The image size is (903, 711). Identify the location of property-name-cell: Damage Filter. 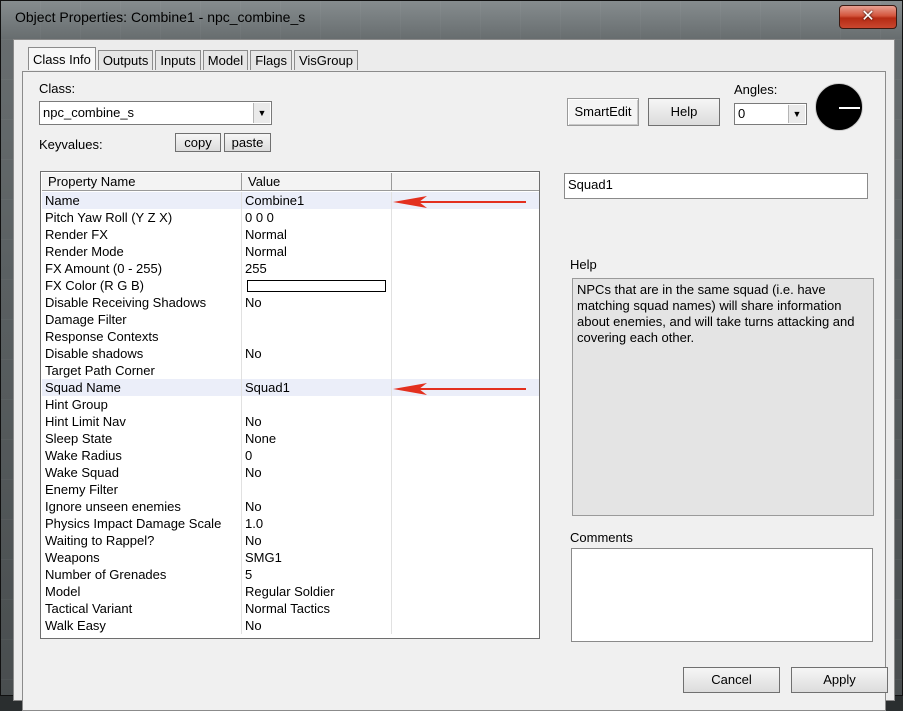
(142, 319).